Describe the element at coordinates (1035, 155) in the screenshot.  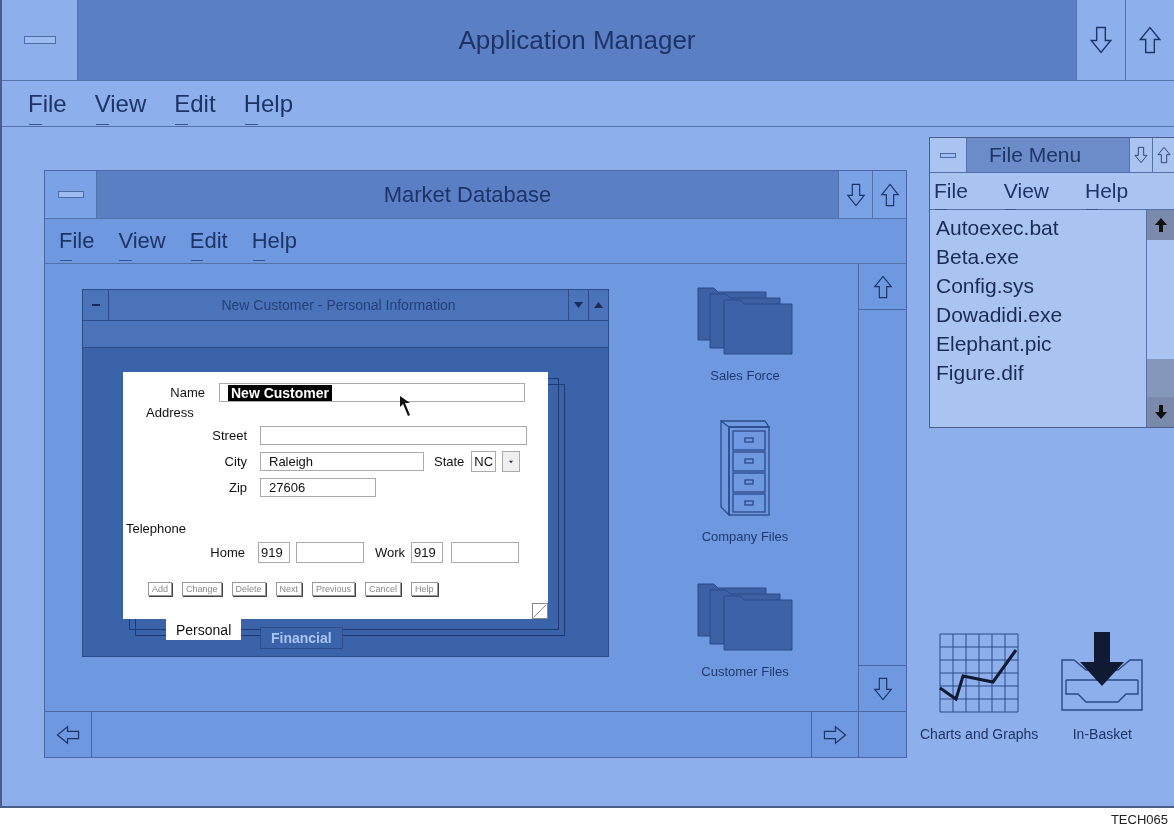
I see `window-title: File Menu` at that location.